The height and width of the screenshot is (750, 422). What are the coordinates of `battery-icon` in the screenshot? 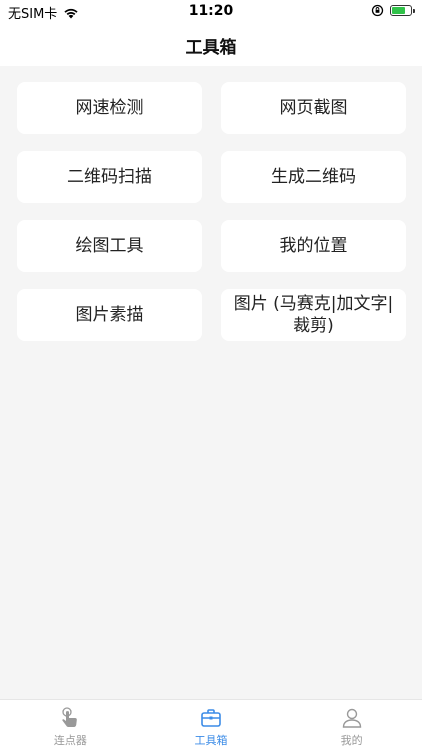 It's located at (402, 10).